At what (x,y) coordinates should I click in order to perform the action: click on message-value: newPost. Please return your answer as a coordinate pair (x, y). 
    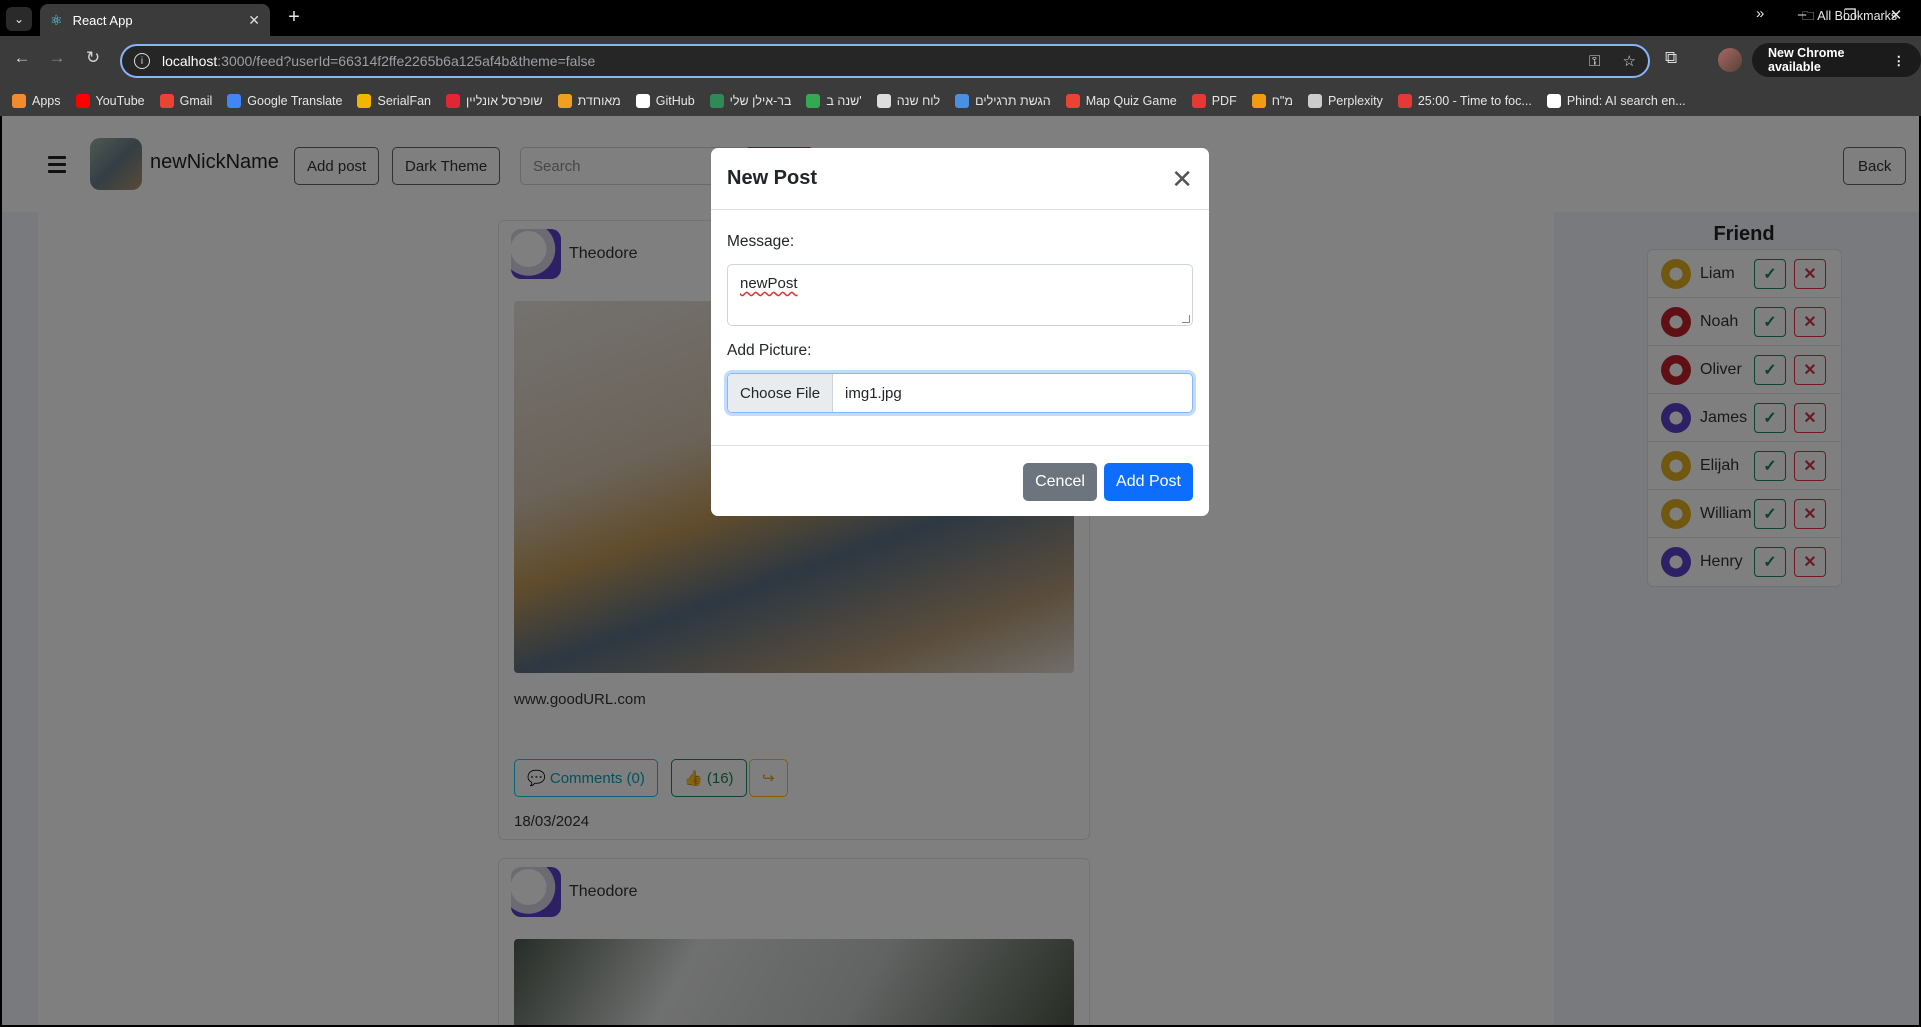
    Looking at the image, I should click on (769, 283).